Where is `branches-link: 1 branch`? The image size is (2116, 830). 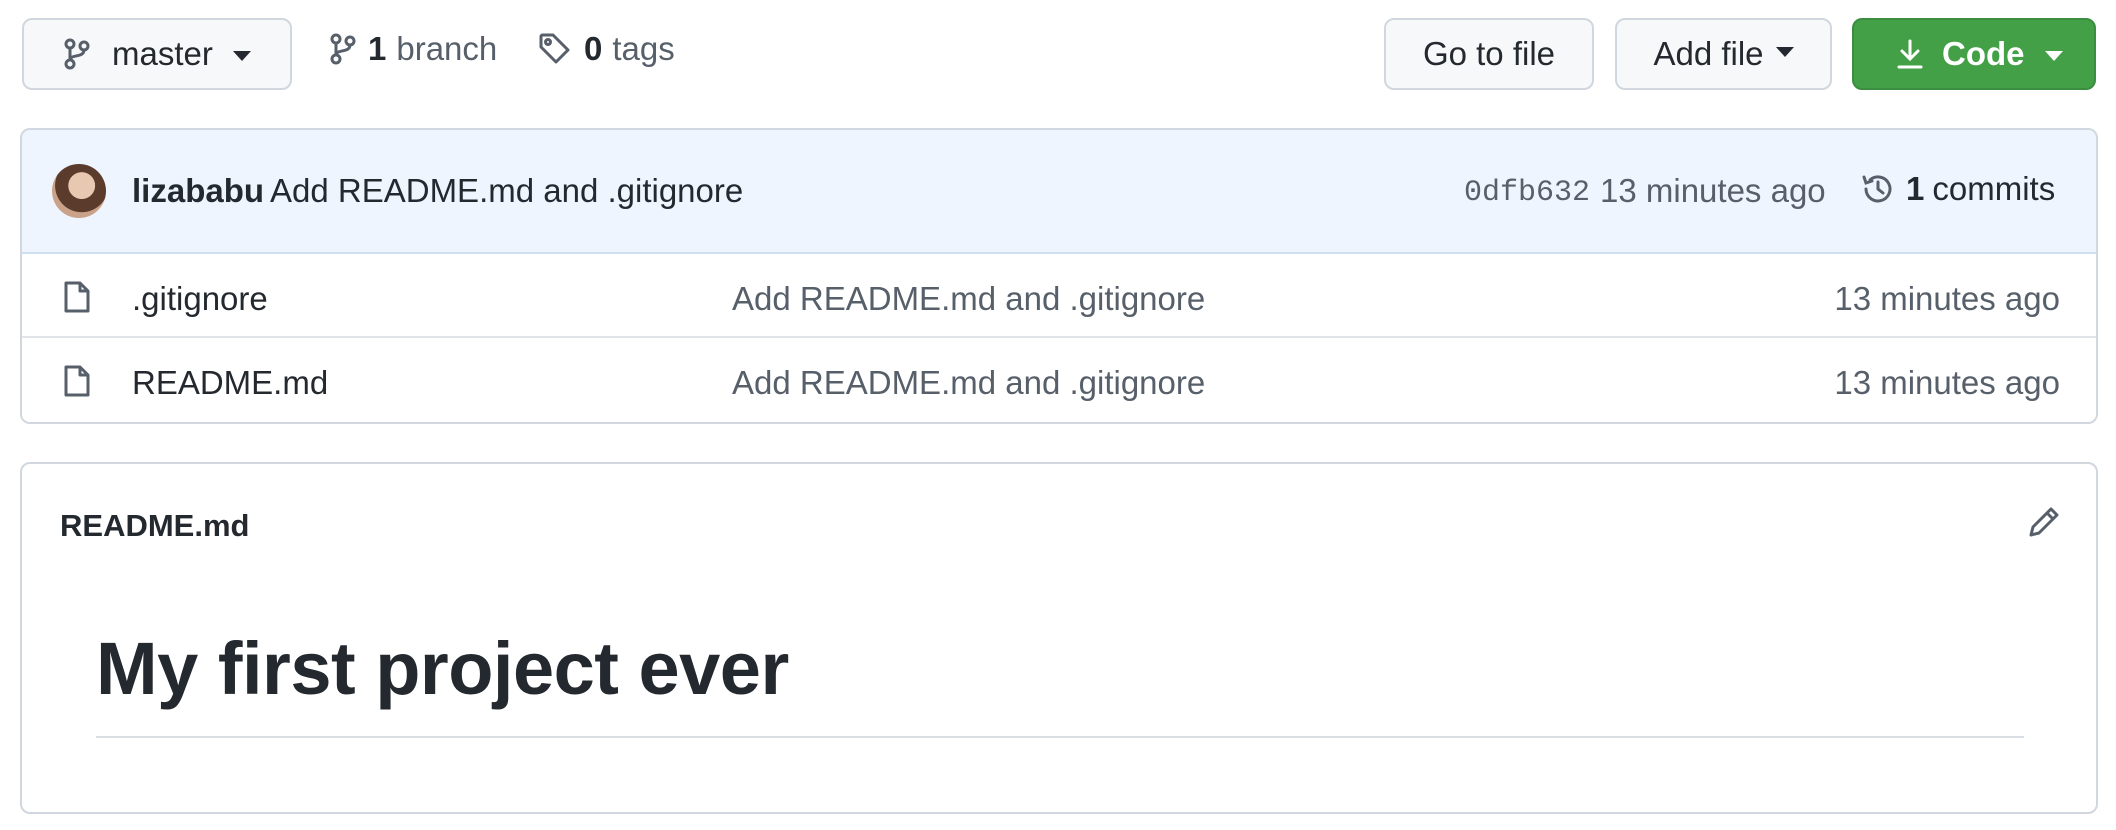
branches-link: 1 branch is located at coordinates (413, 49).